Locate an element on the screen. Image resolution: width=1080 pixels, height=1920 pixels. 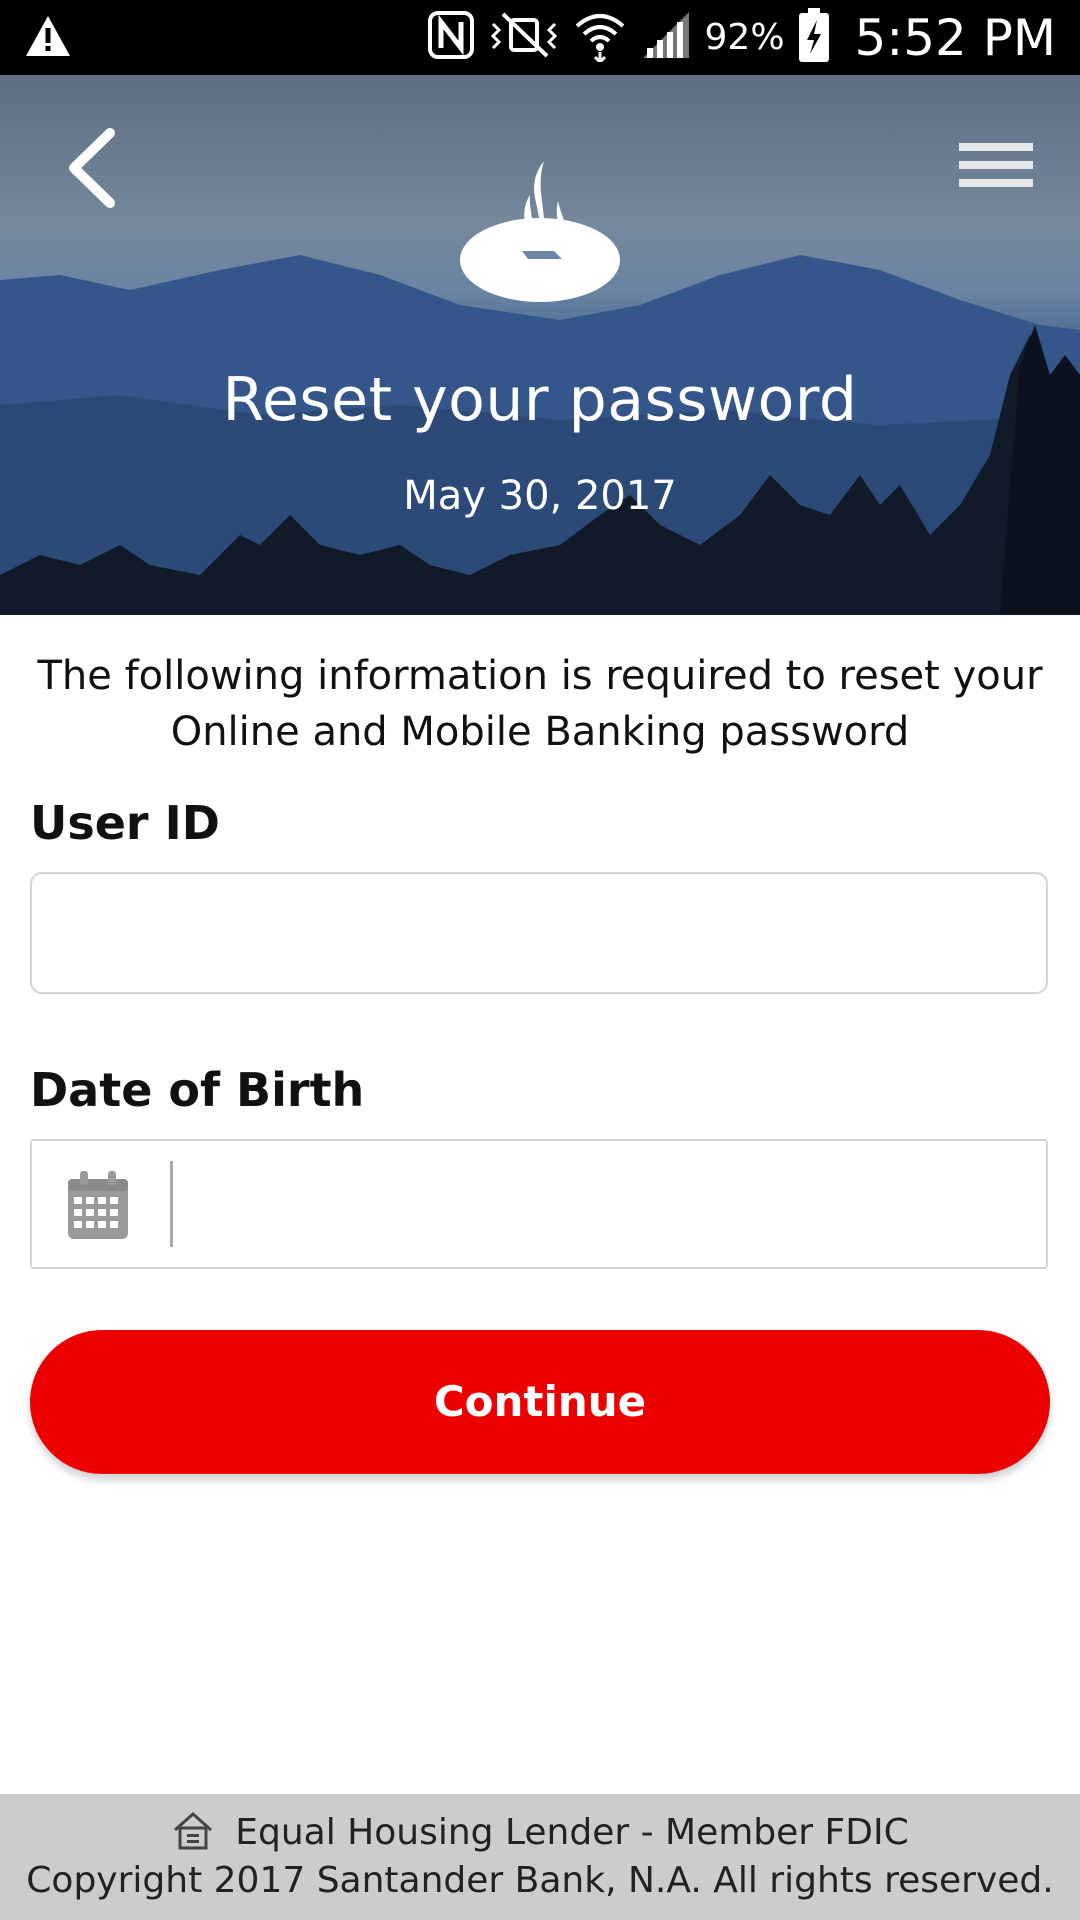
signal-icon is located at coordinates (666, 37).